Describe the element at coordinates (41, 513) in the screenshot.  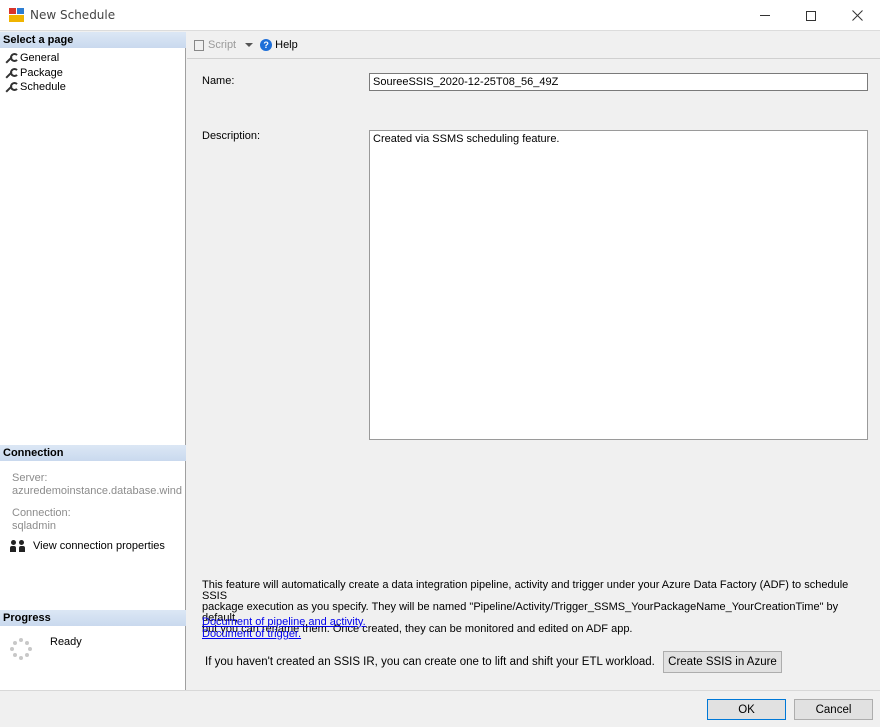
I see `connection-label: Connection:` at that location.